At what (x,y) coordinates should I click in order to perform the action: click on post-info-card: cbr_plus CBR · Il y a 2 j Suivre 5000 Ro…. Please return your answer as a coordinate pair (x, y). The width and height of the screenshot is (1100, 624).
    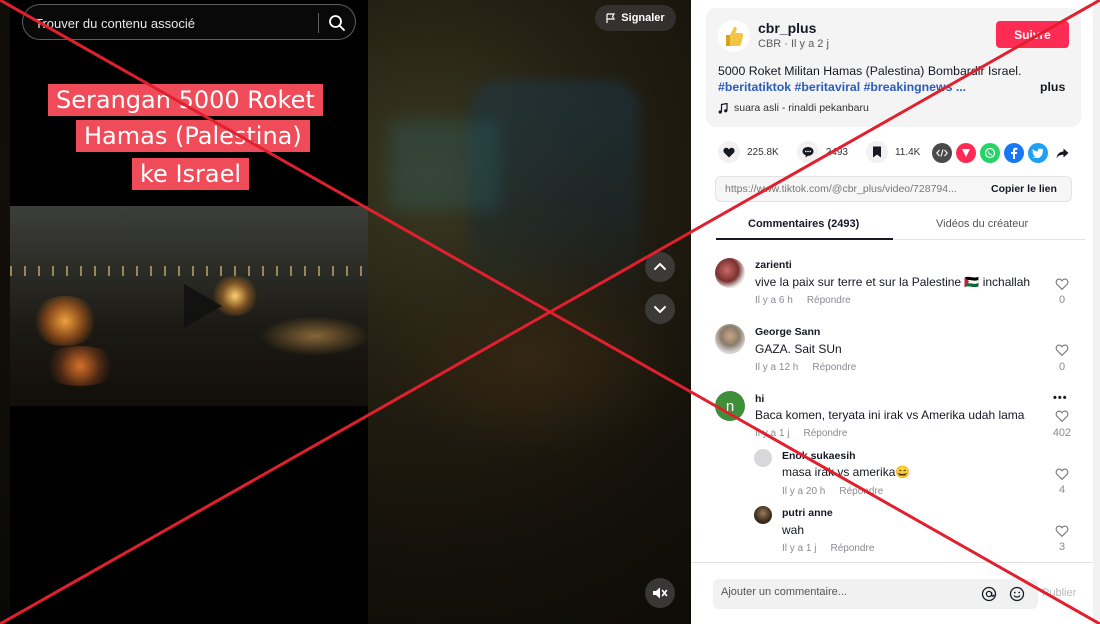
    Looking at the image, I should click on (893, 67).